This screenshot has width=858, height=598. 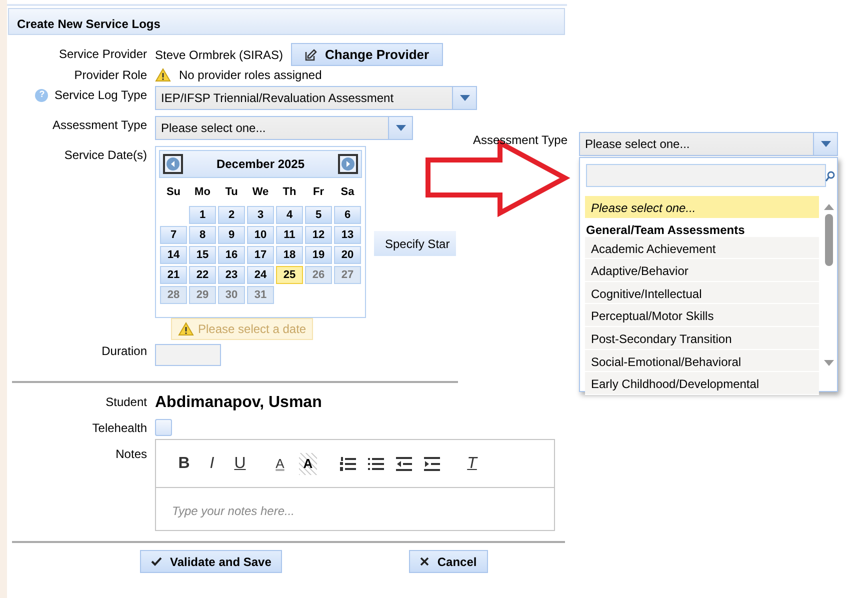 What do you see at coordinates (702, 248) in the screenshot?
I see `dropdown-option: Academic Achievement` at bounding box center [702, 248].